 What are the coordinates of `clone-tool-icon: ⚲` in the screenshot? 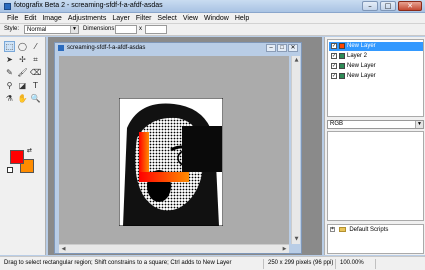 It's located at (9, 85).